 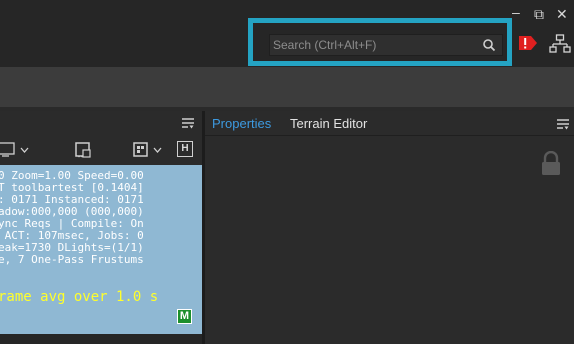 What do you see at coordinates (101, 123) in the screenshot?
I see `viewport-header` at bounding box center [101, 123].